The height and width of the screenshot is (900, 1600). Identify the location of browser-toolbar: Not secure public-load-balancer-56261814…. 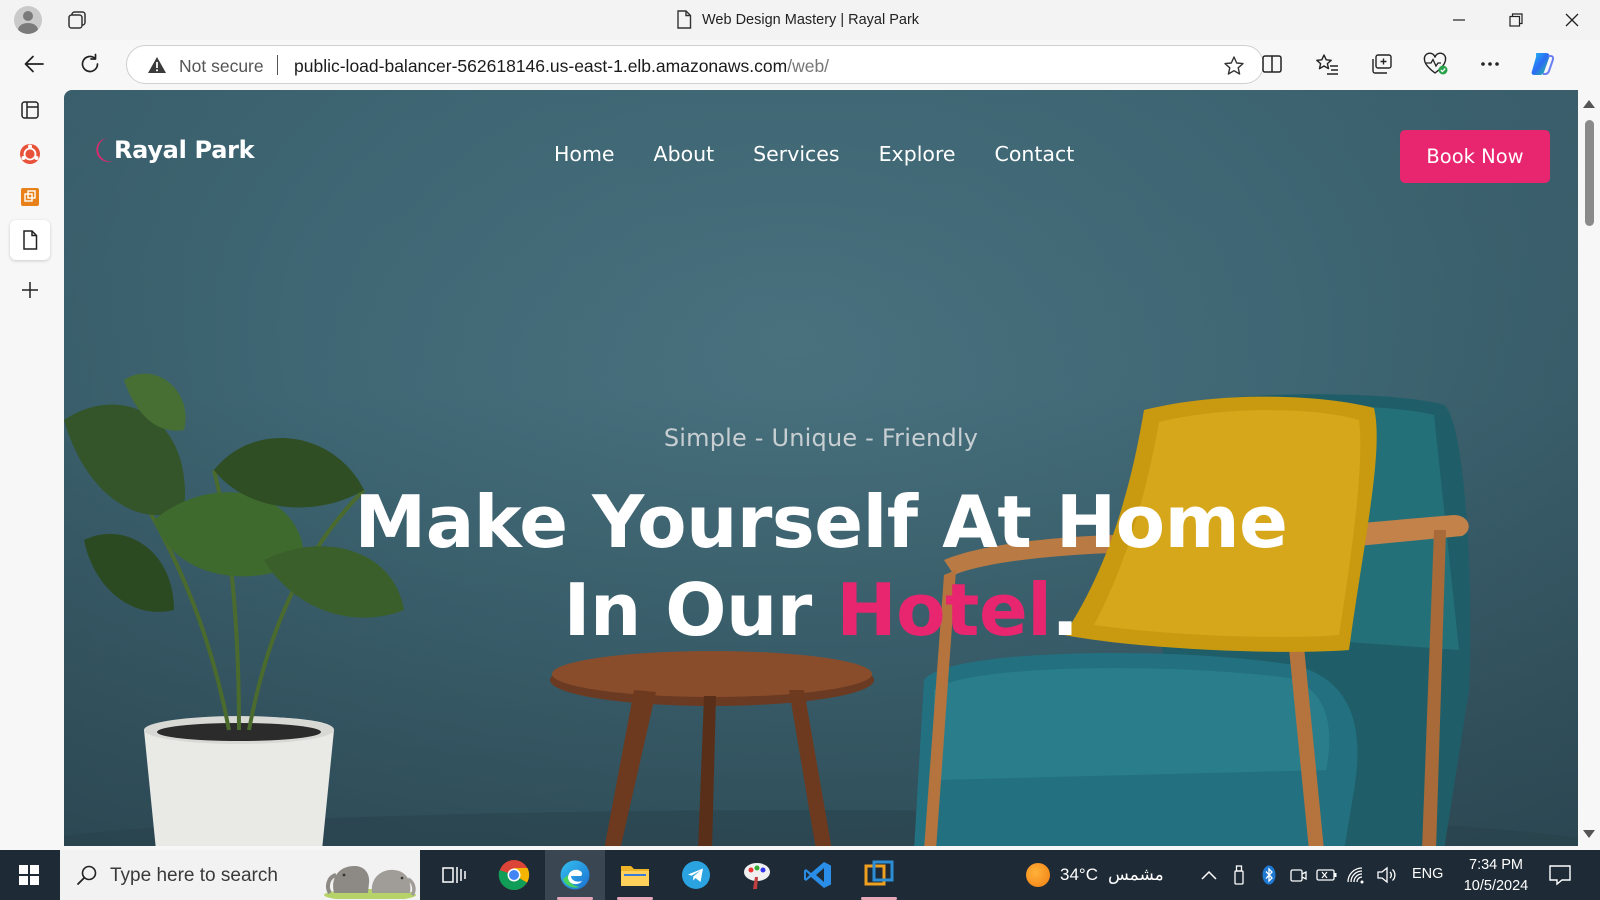
(800, 64).